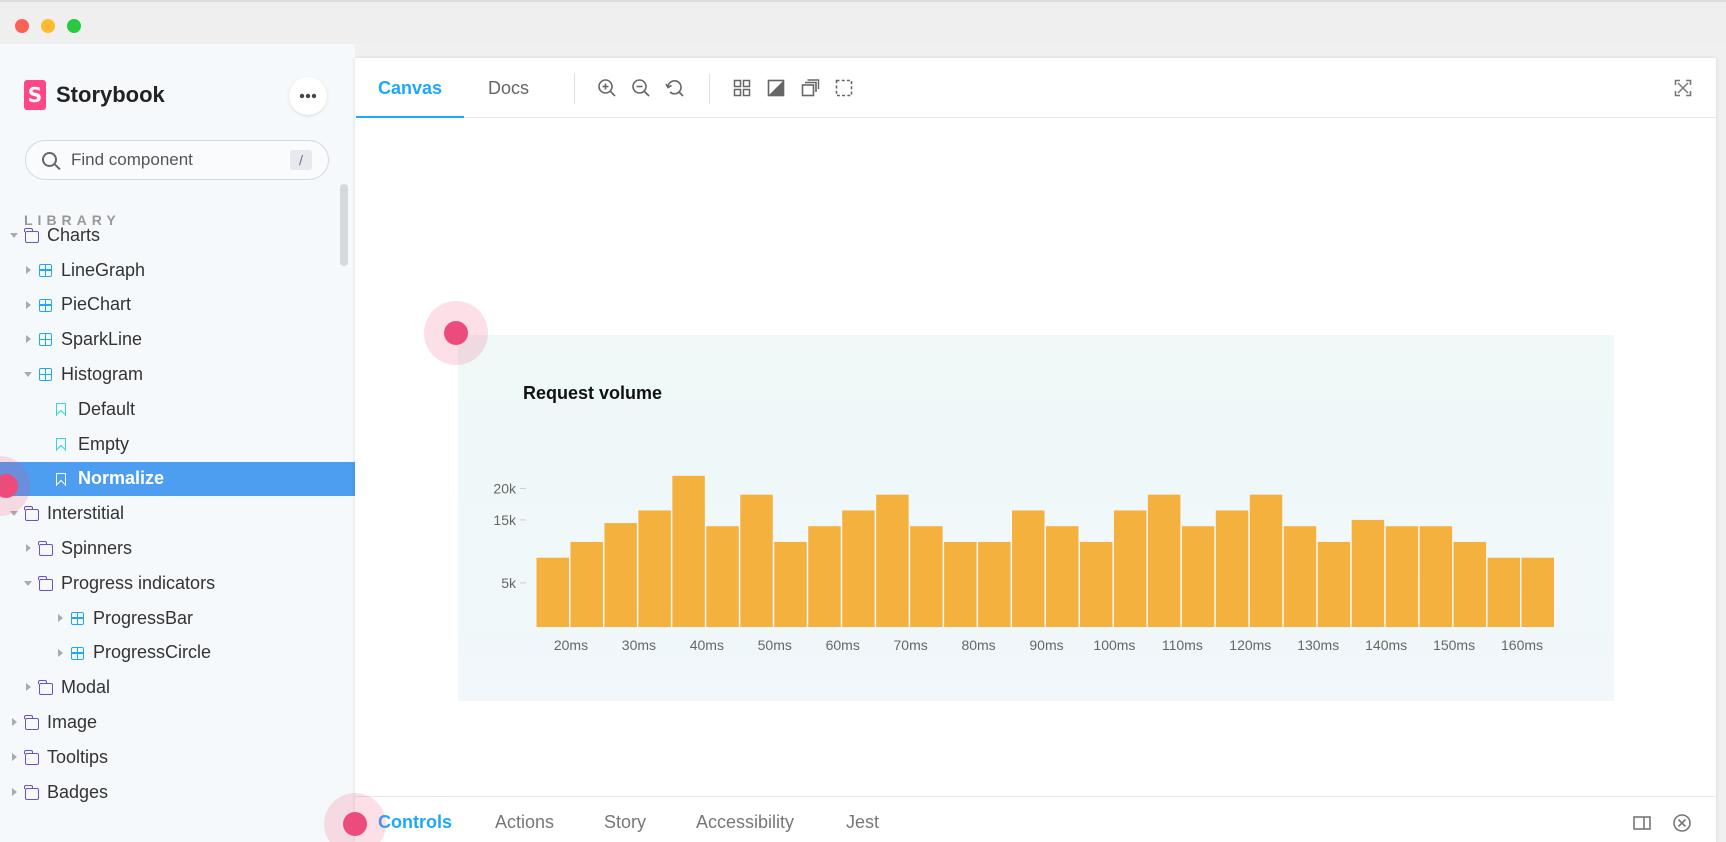 This screenshot has width=1726, height=842. Describe the element at coordinates (508, 88) in the screenshot. I see `tab-docs: Docs` at that location.